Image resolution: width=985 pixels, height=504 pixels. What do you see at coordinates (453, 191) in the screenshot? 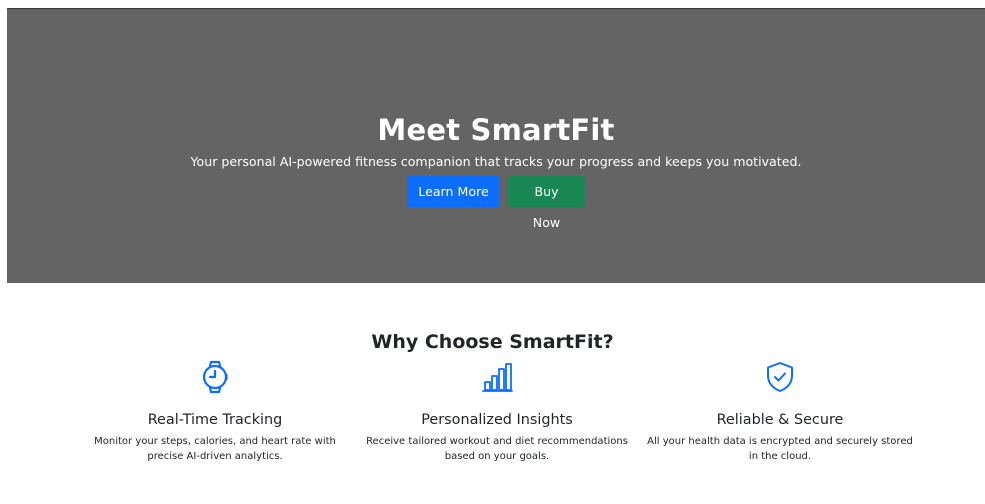
I see `learn-more-button: Learn More` at bounding box center [453, 191].